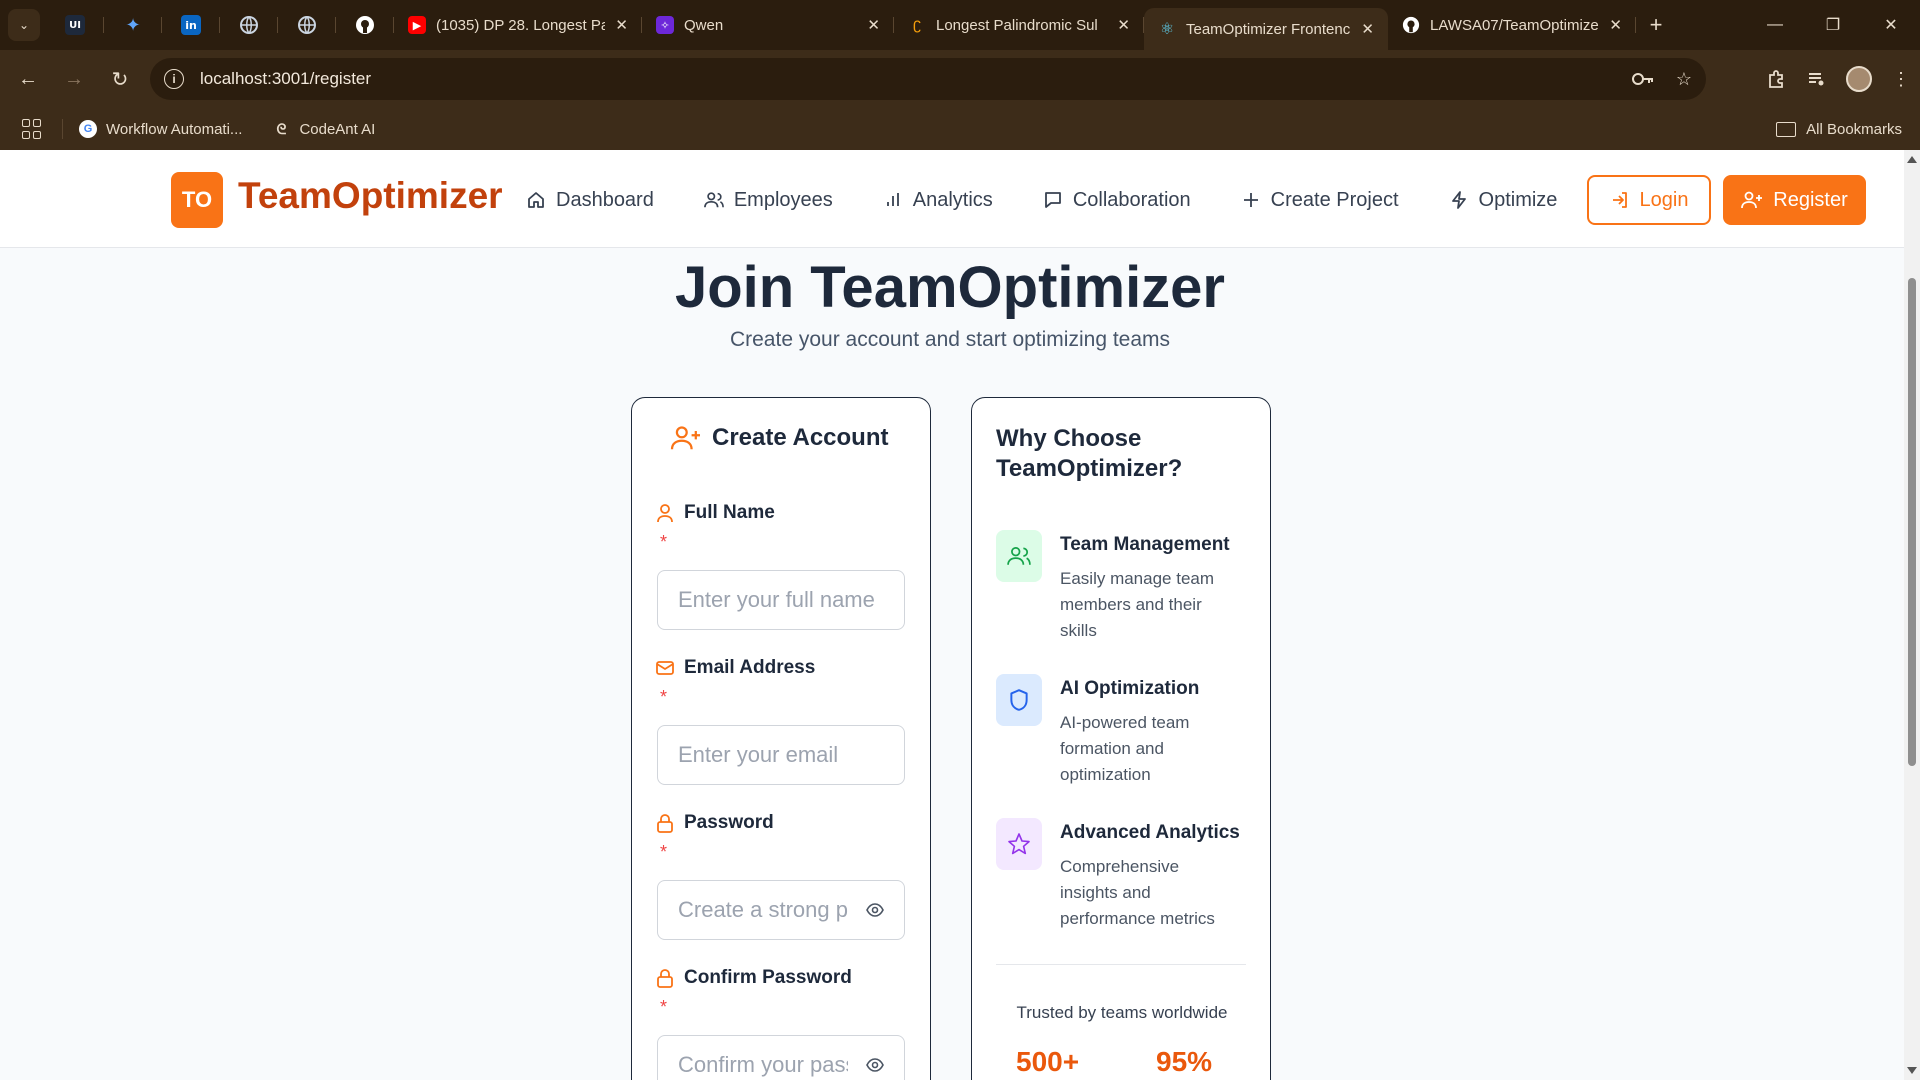  What do you see at coordinates (1656, 25) in the screenshot?
I see `new-tab-button: +` at bounding box center [1656, 25].